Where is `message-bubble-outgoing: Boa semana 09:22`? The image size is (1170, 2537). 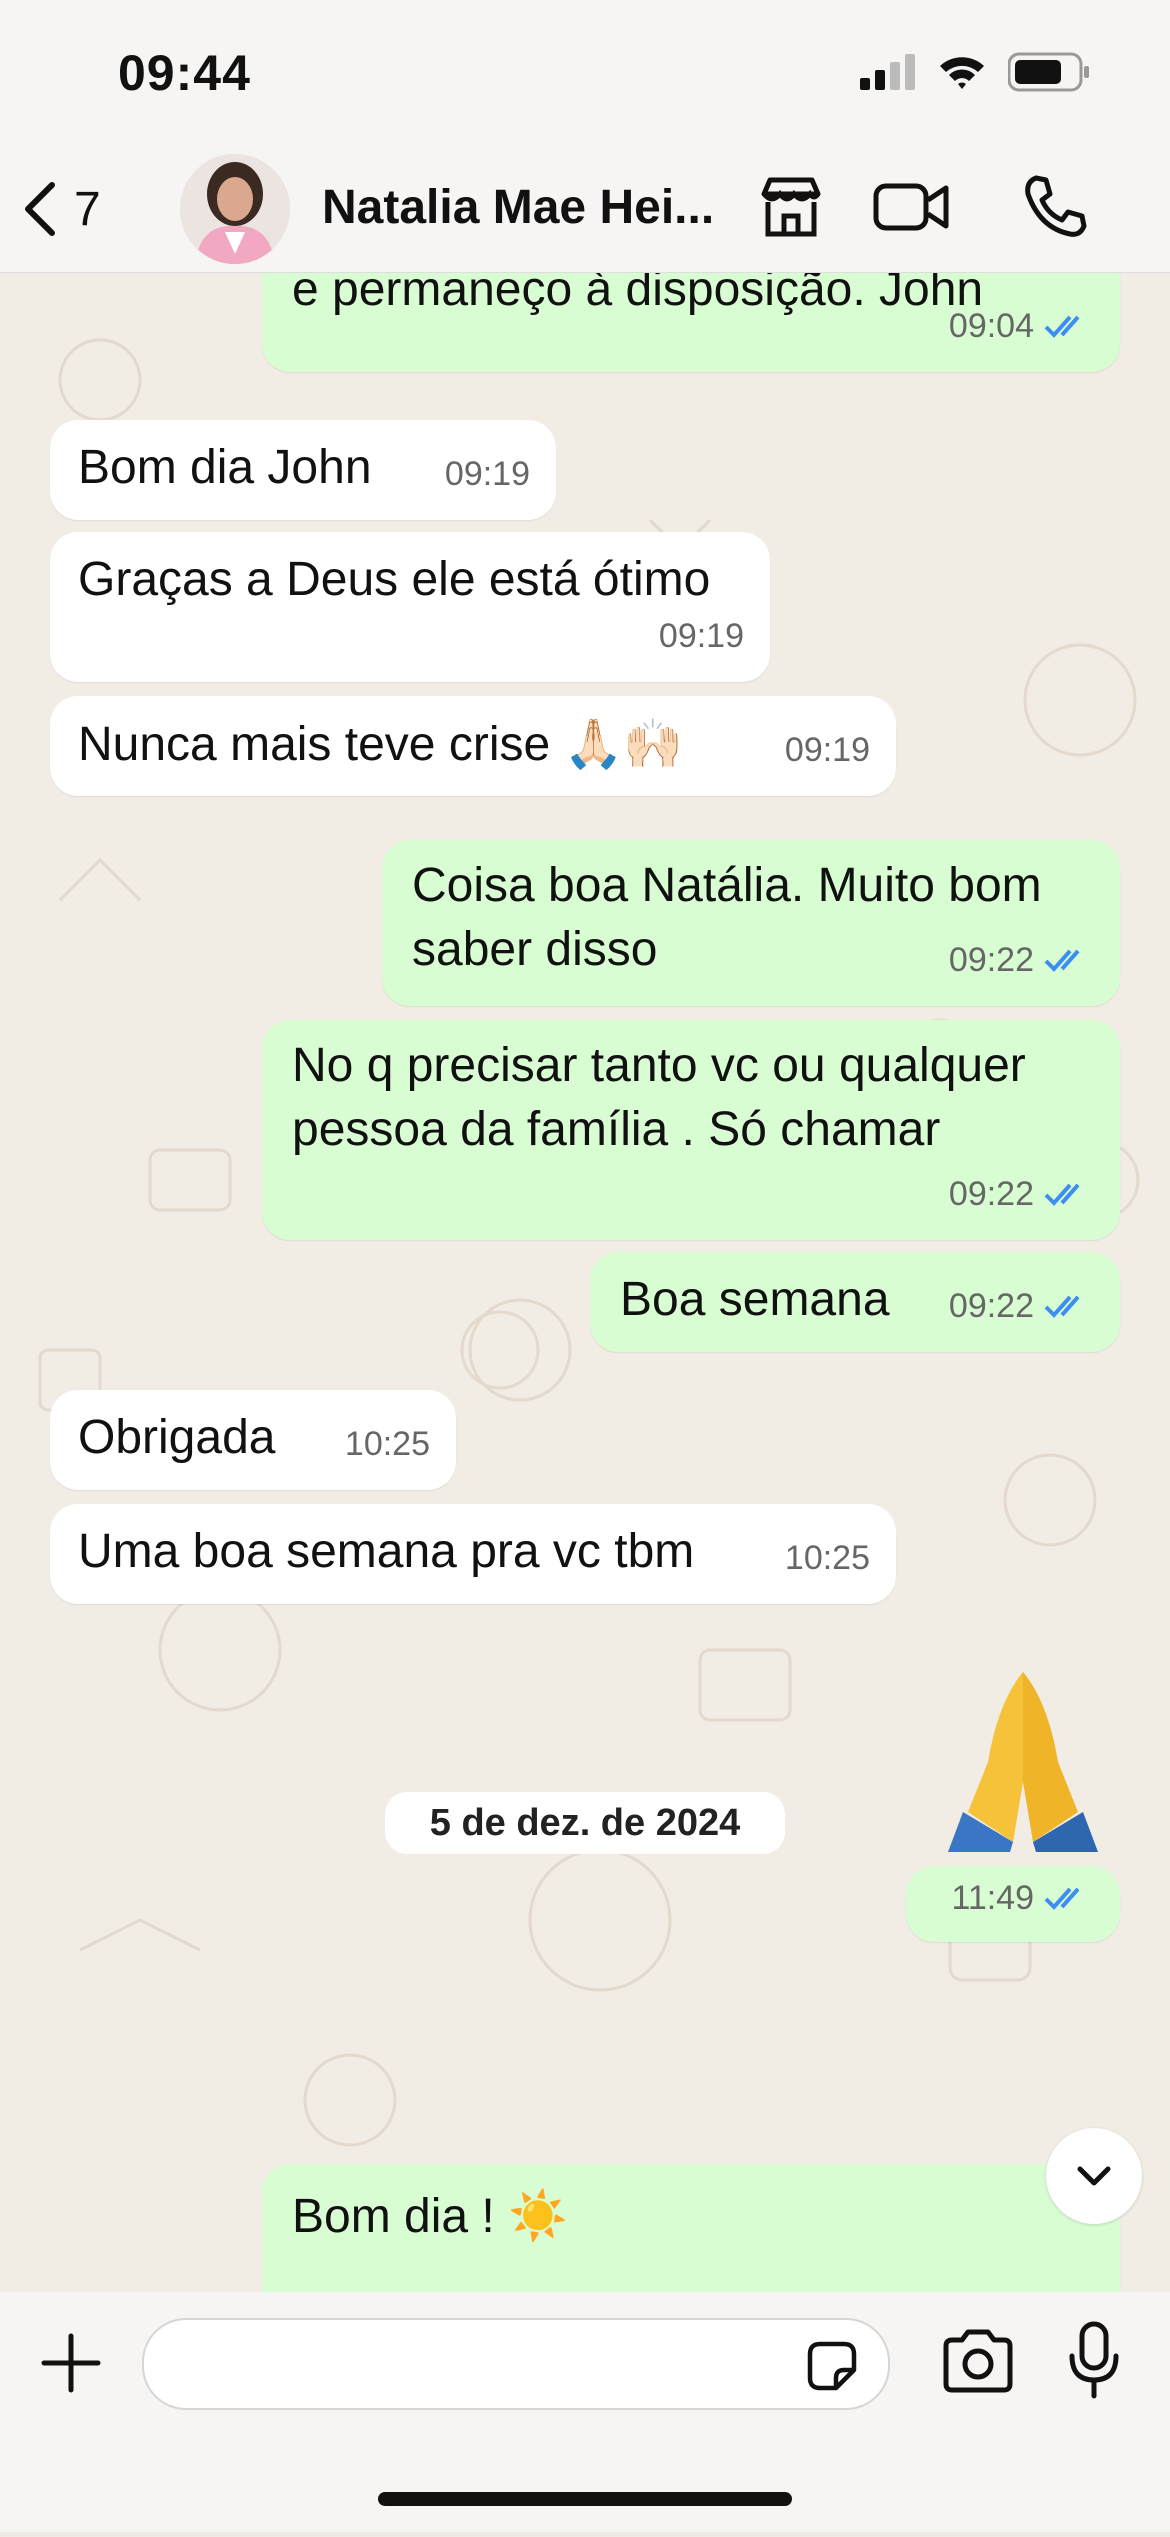 message-bubble-outgoing: Boa semana 09:22 is located at coordinates (855, 1302).